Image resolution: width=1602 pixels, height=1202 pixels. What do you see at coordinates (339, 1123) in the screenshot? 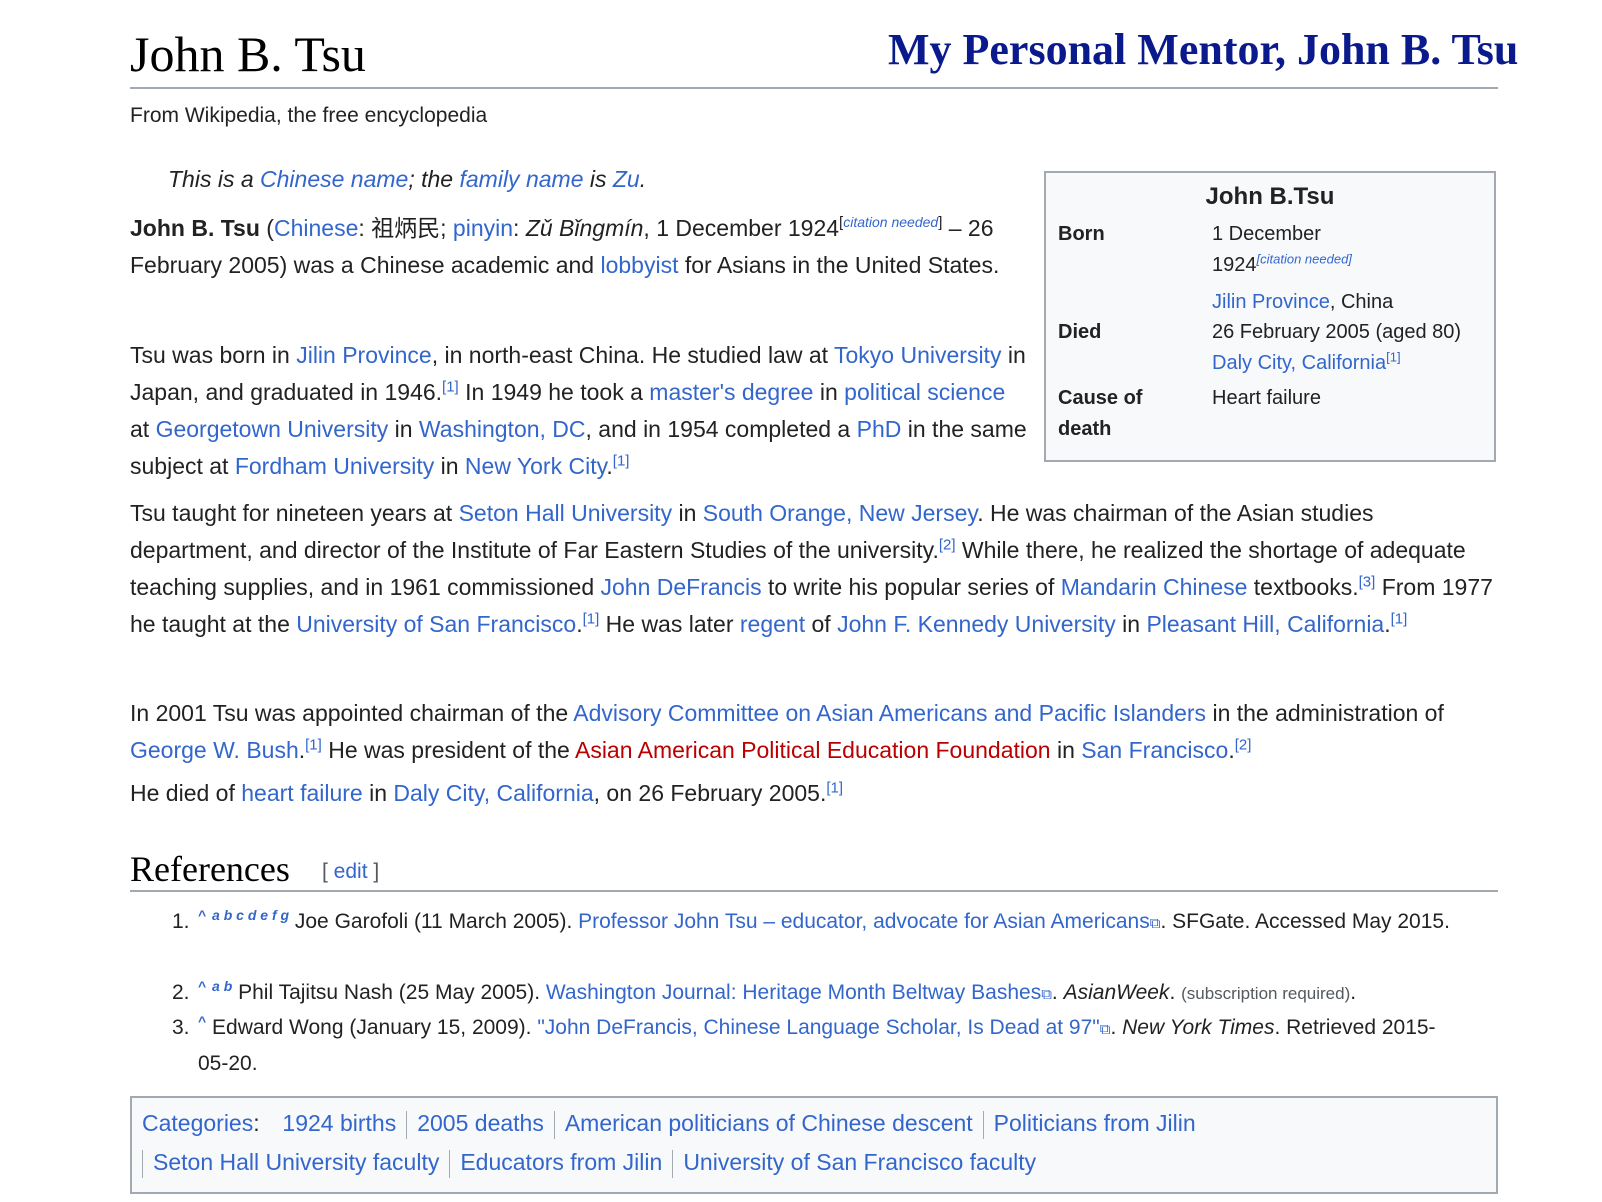
I see `category-link: 1924 births` at bounding box center [339, 1123].